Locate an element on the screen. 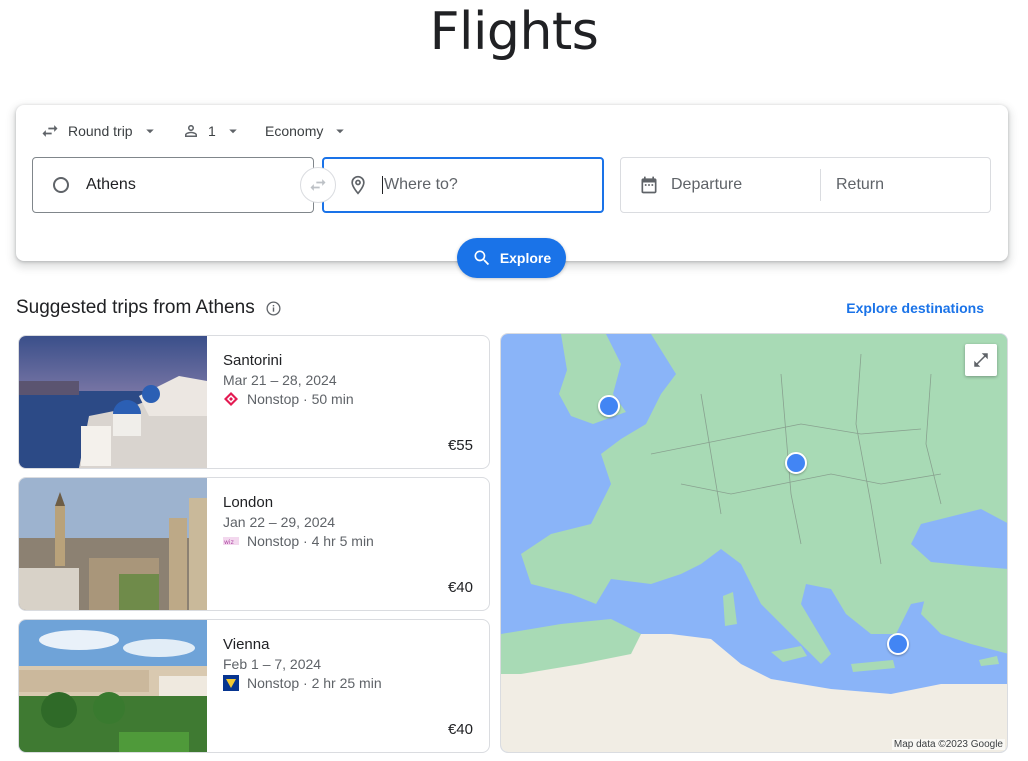  destination-field: Where to? is located at coordinates (463, 185).